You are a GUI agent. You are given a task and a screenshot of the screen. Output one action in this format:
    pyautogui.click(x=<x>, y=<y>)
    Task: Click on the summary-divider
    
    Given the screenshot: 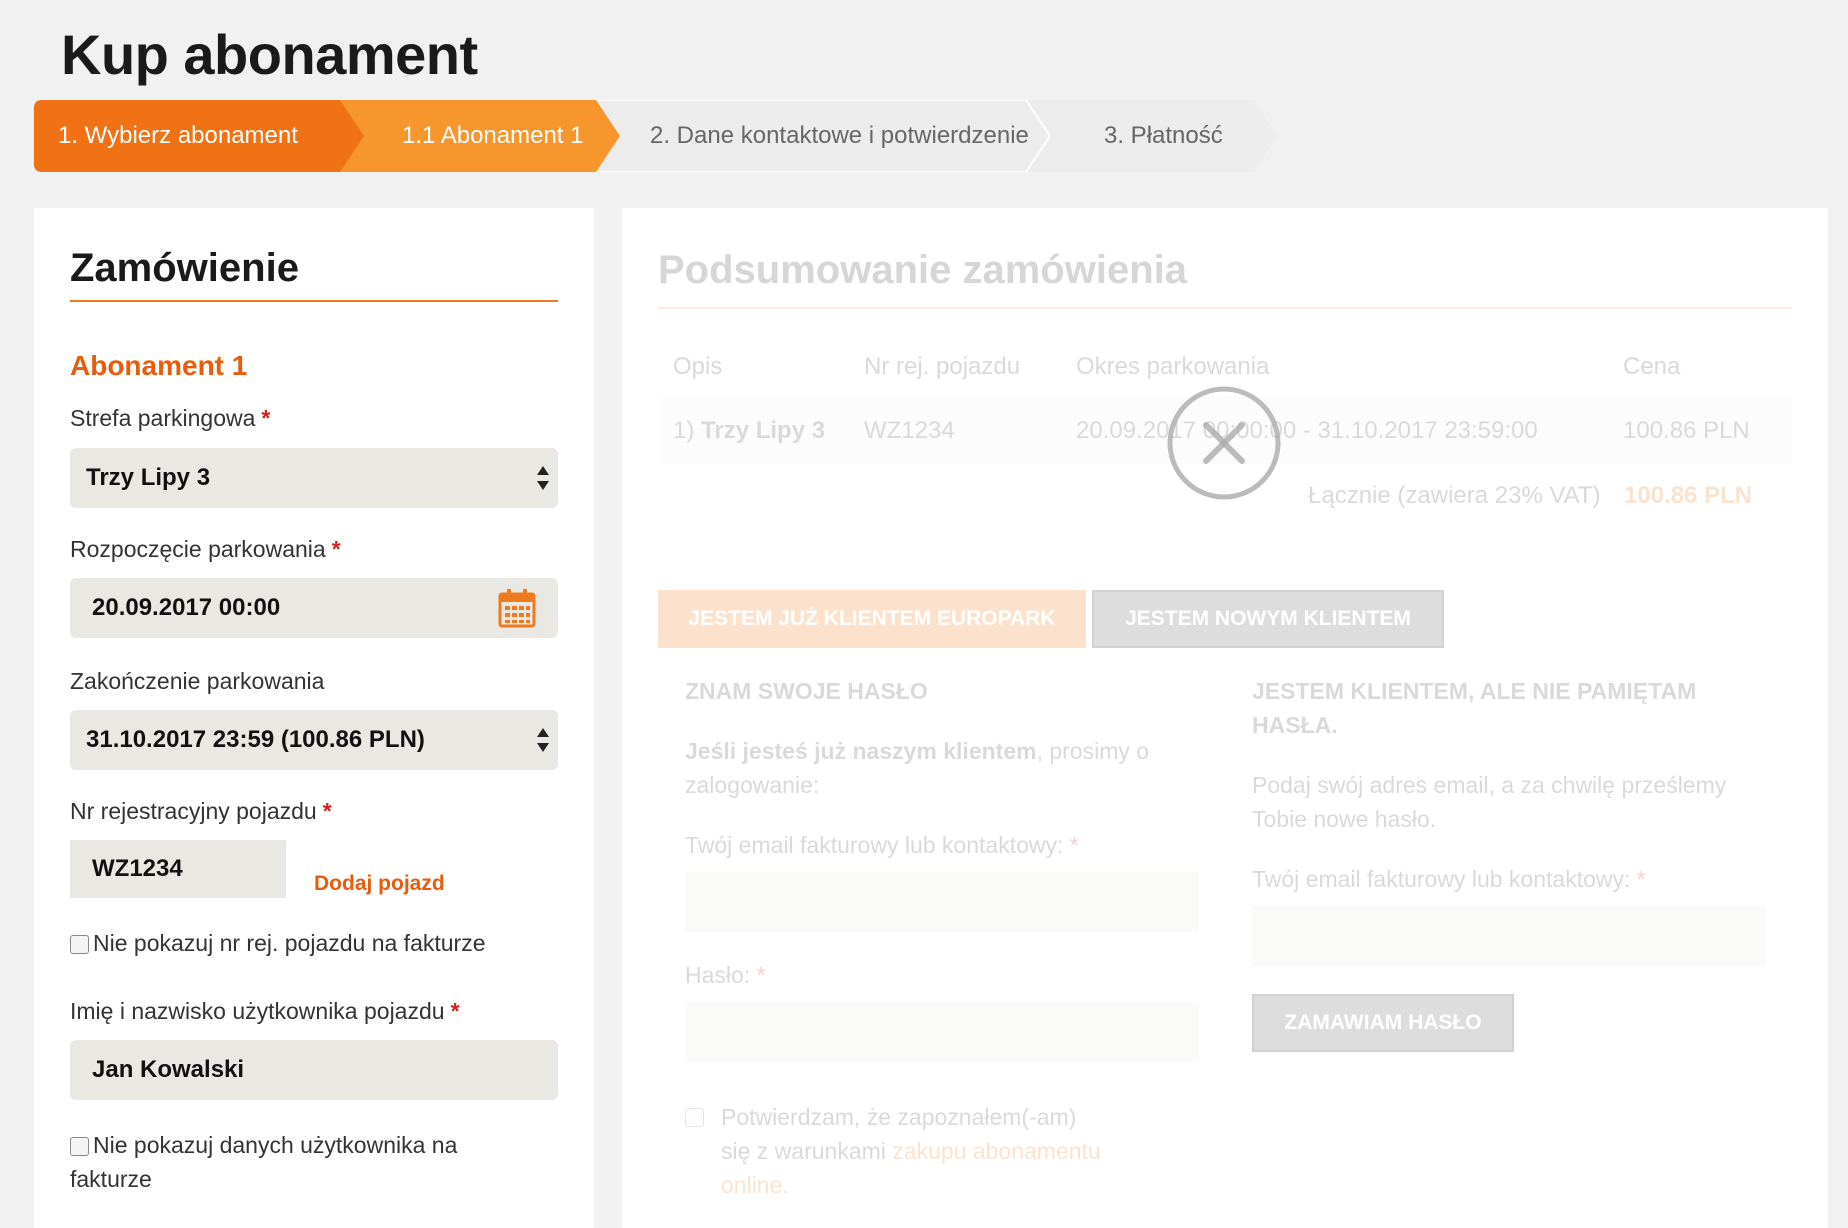 What is the action you would take?
    pyautogui.click(x=1225, y=308)
    